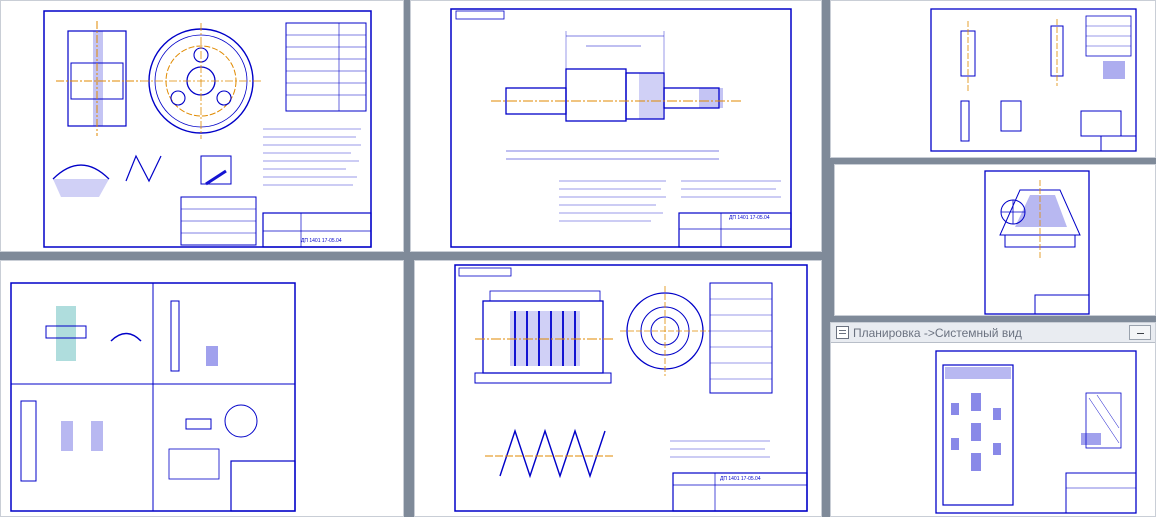  Describe the element at coordinates (207, 129) in the screenshot. I see `worm-wheel-drawing` at that location.